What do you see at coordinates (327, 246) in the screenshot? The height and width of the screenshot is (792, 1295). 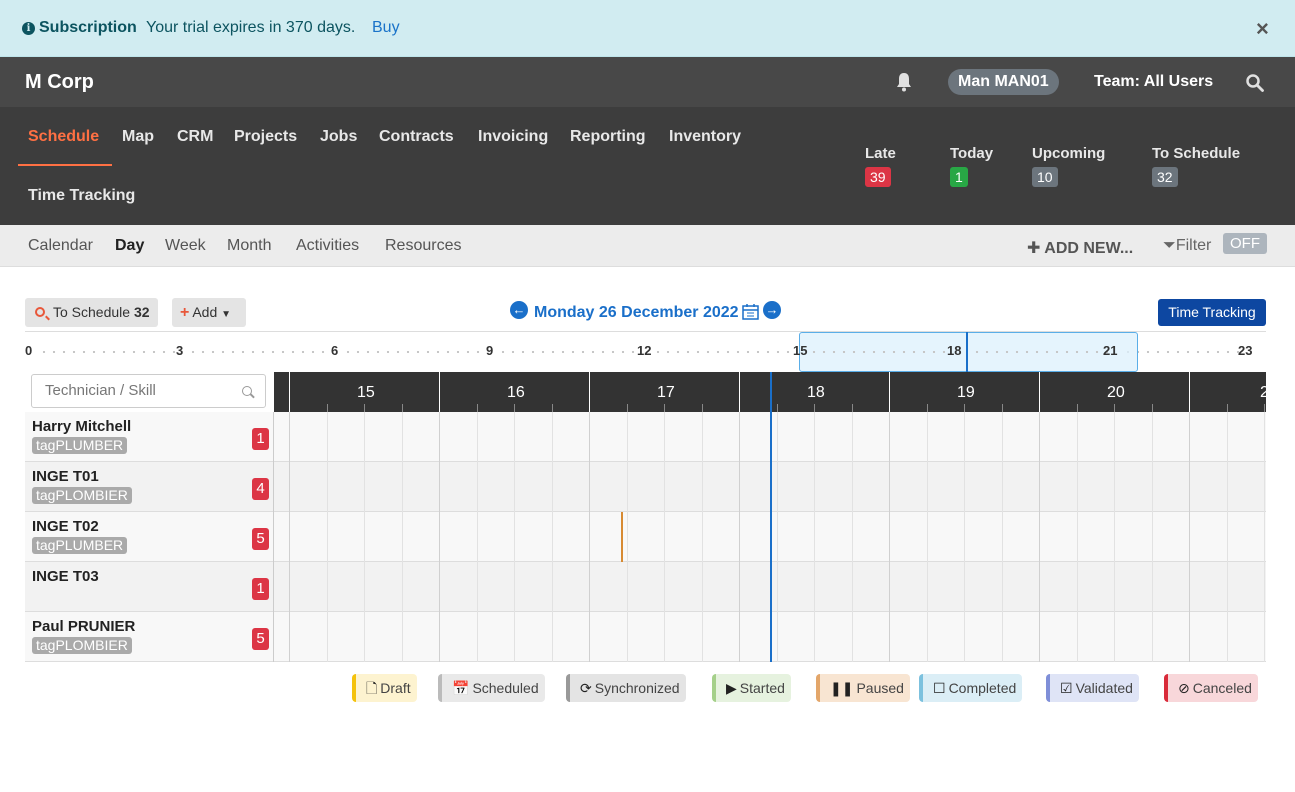 I see `view-activities: Activities` at bounding box center [327, 246].